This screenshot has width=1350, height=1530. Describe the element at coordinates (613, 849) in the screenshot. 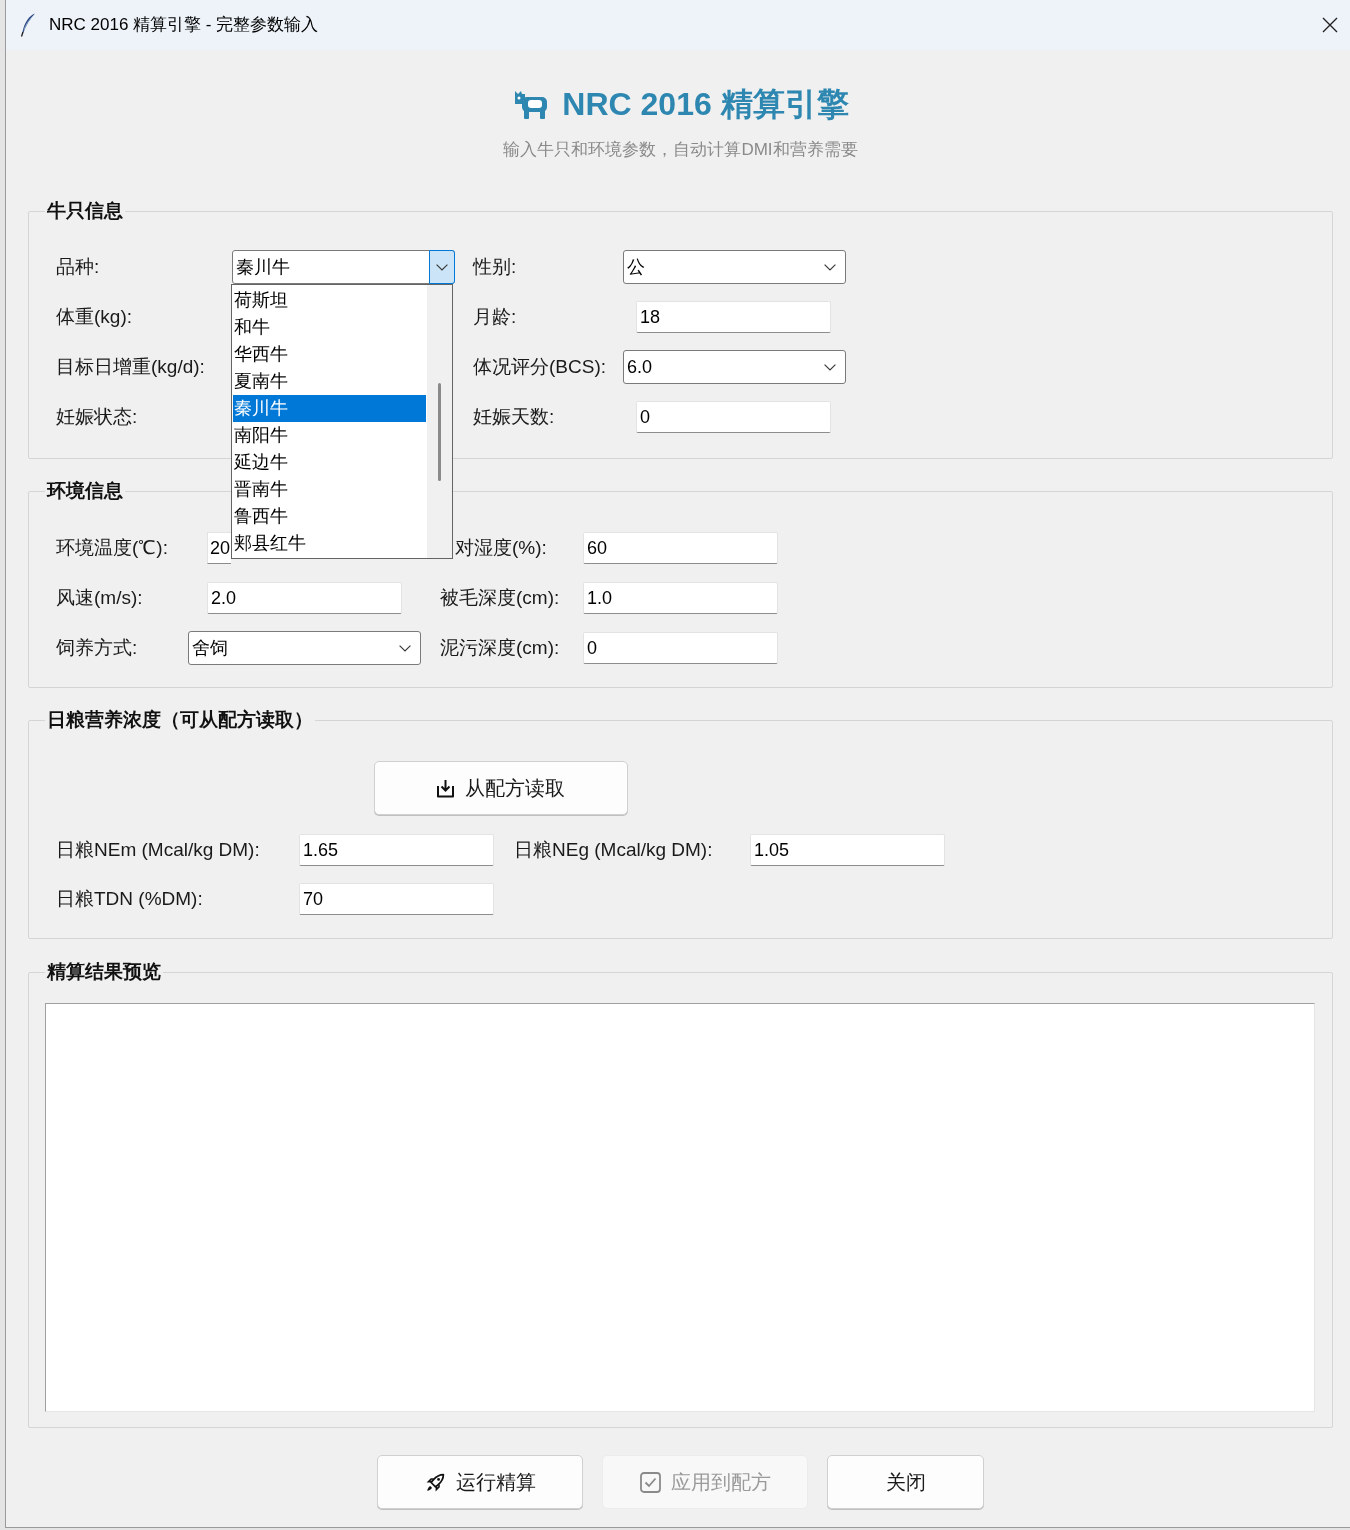

I see `field-label: 日粮NEg (Mcal/kg DM):` at that location.